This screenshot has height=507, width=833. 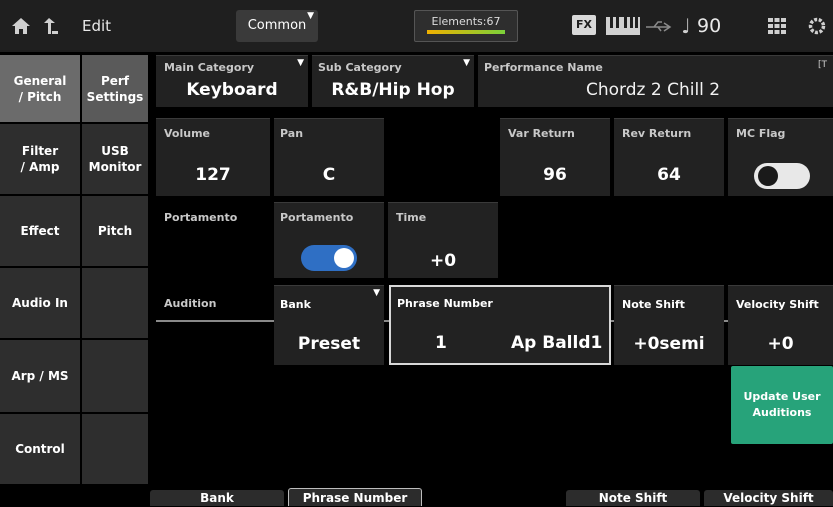 What do you see at coordinates (445, 303) in the screenshot?
I see `phrase-number-label: Phrase Number` at bounding box center [445, 303].